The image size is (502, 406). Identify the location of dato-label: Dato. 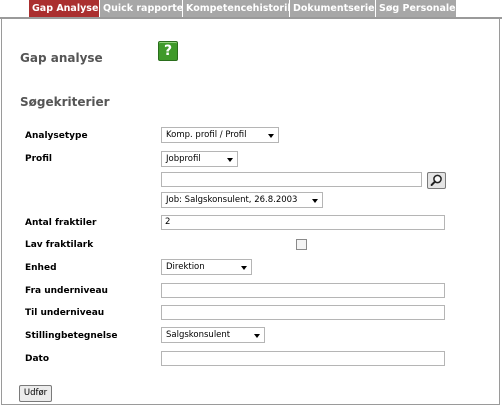
(37, 359).